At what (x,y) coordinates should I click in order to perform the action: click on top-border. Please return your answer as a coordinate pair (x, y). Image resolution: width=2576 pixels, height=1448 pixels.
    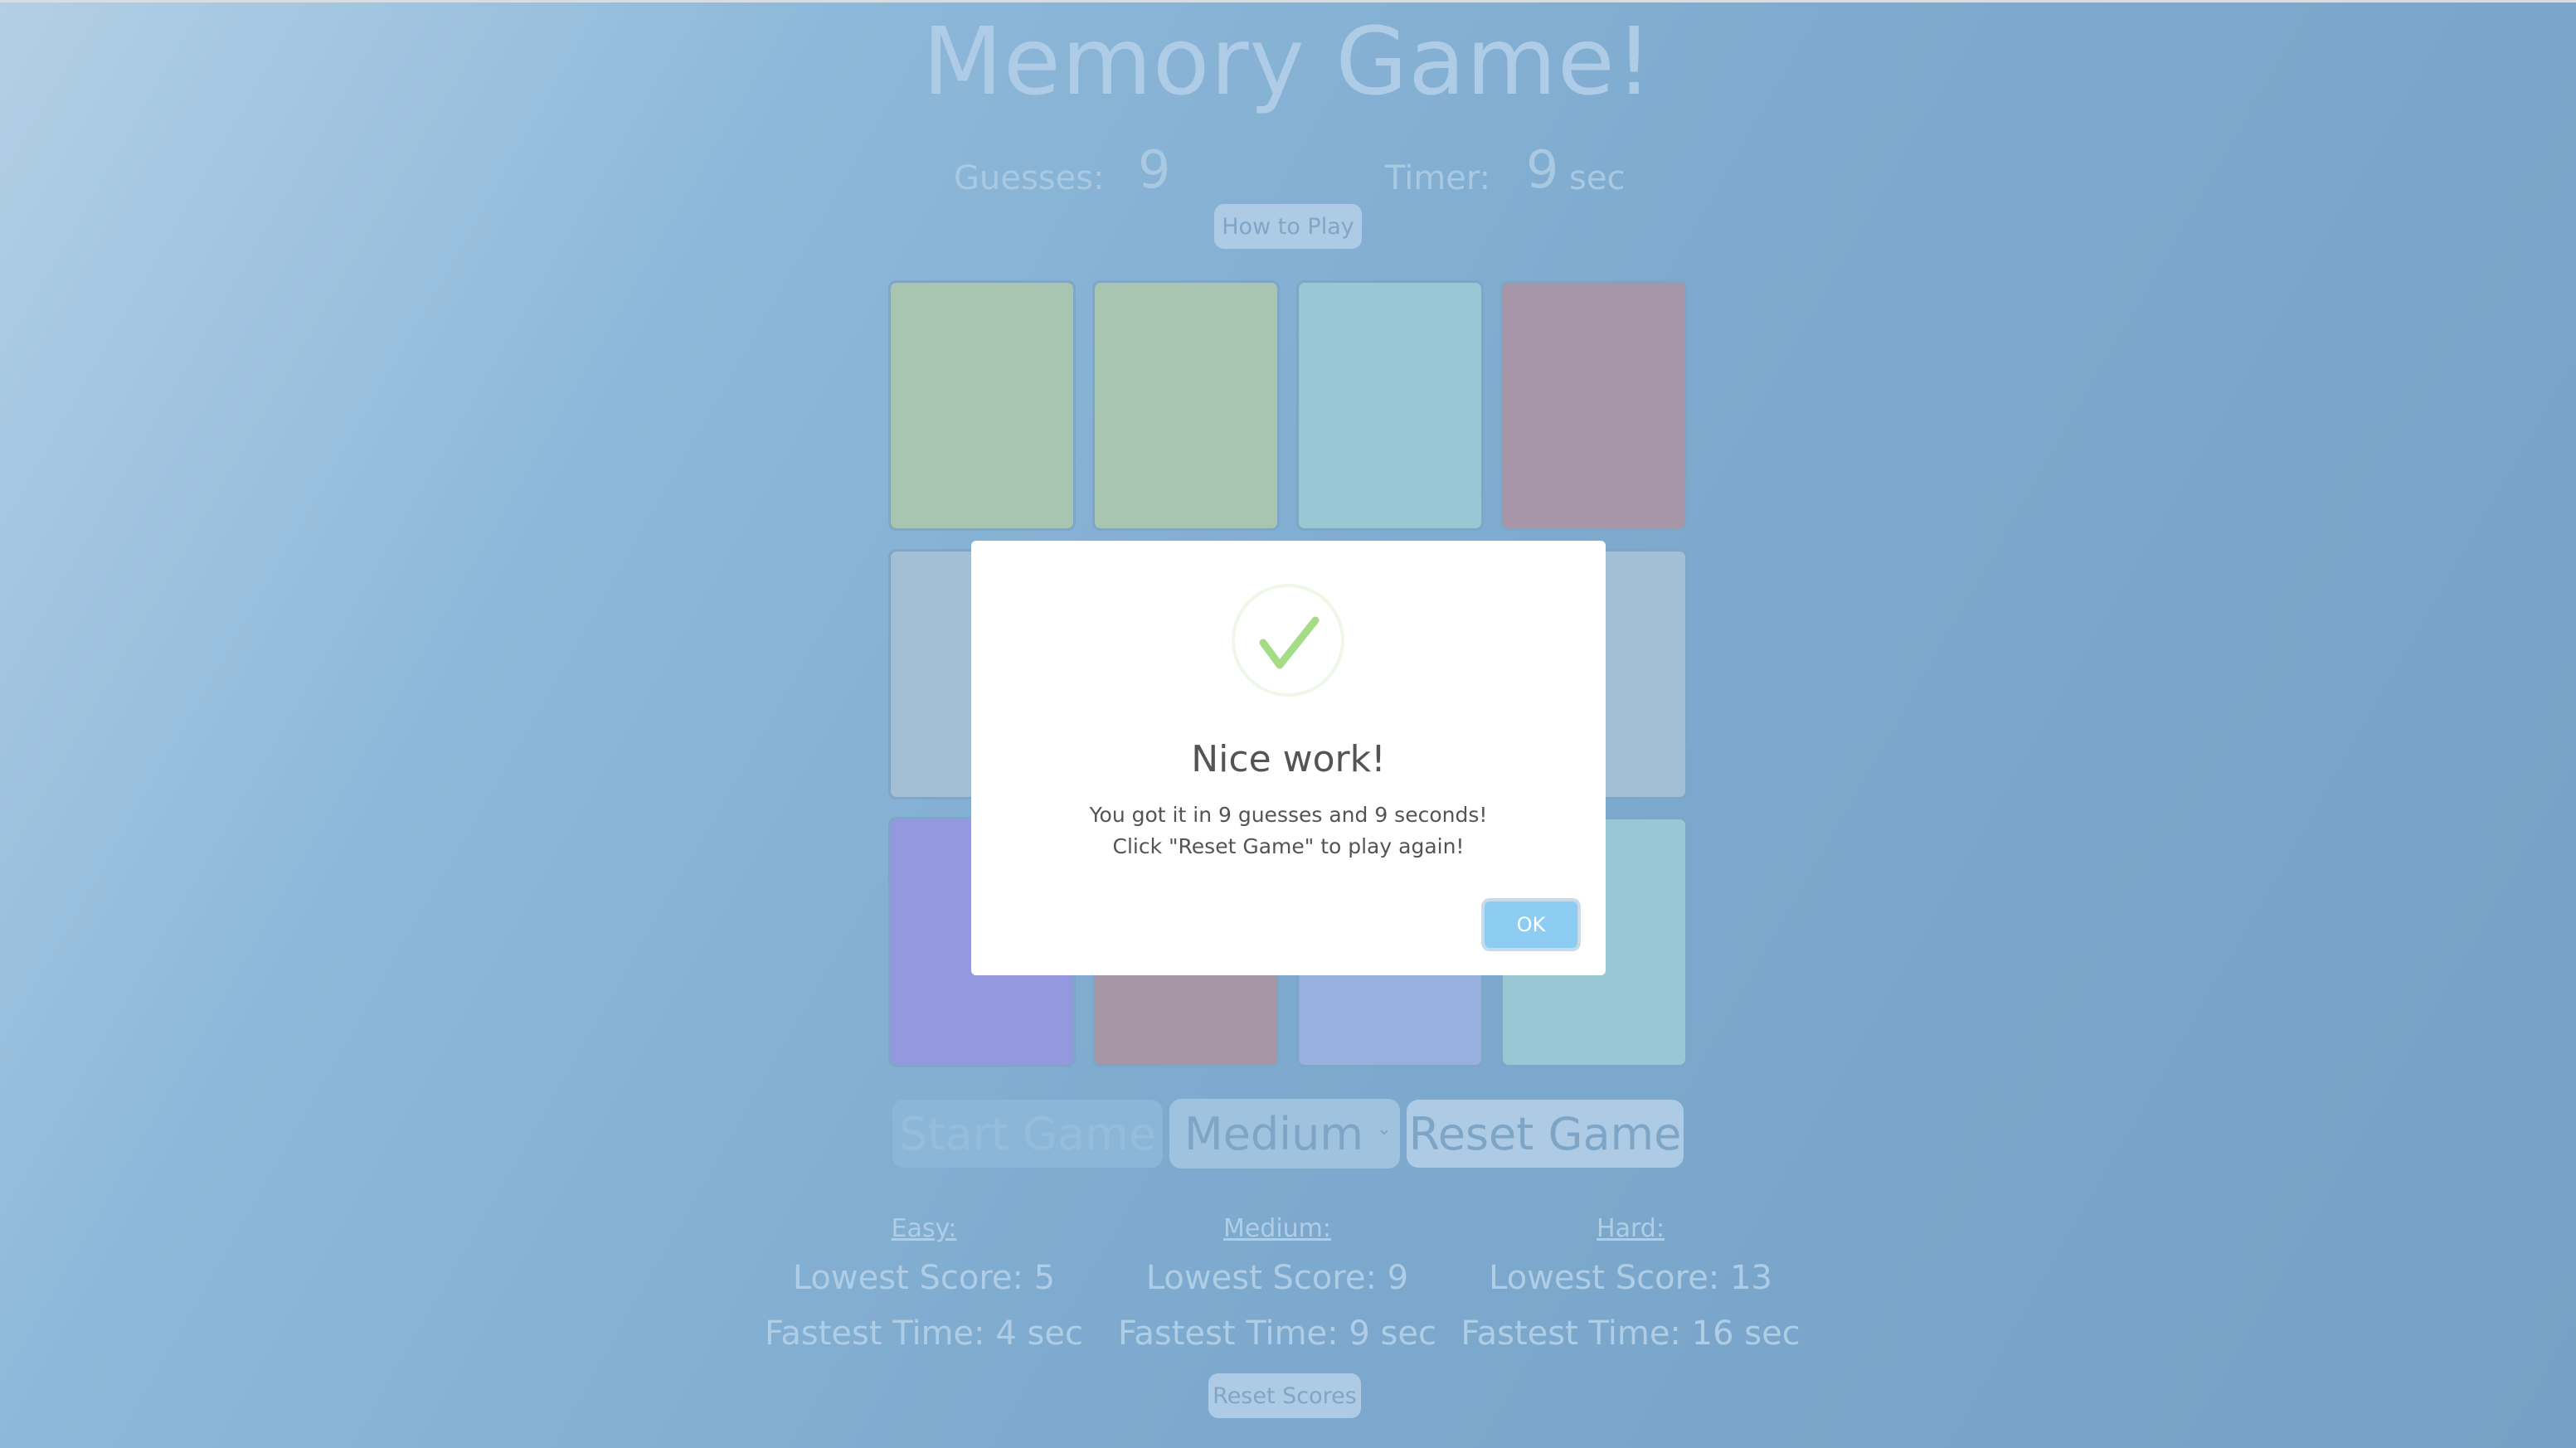
    Looking at the image, I should click on (1288, 1).